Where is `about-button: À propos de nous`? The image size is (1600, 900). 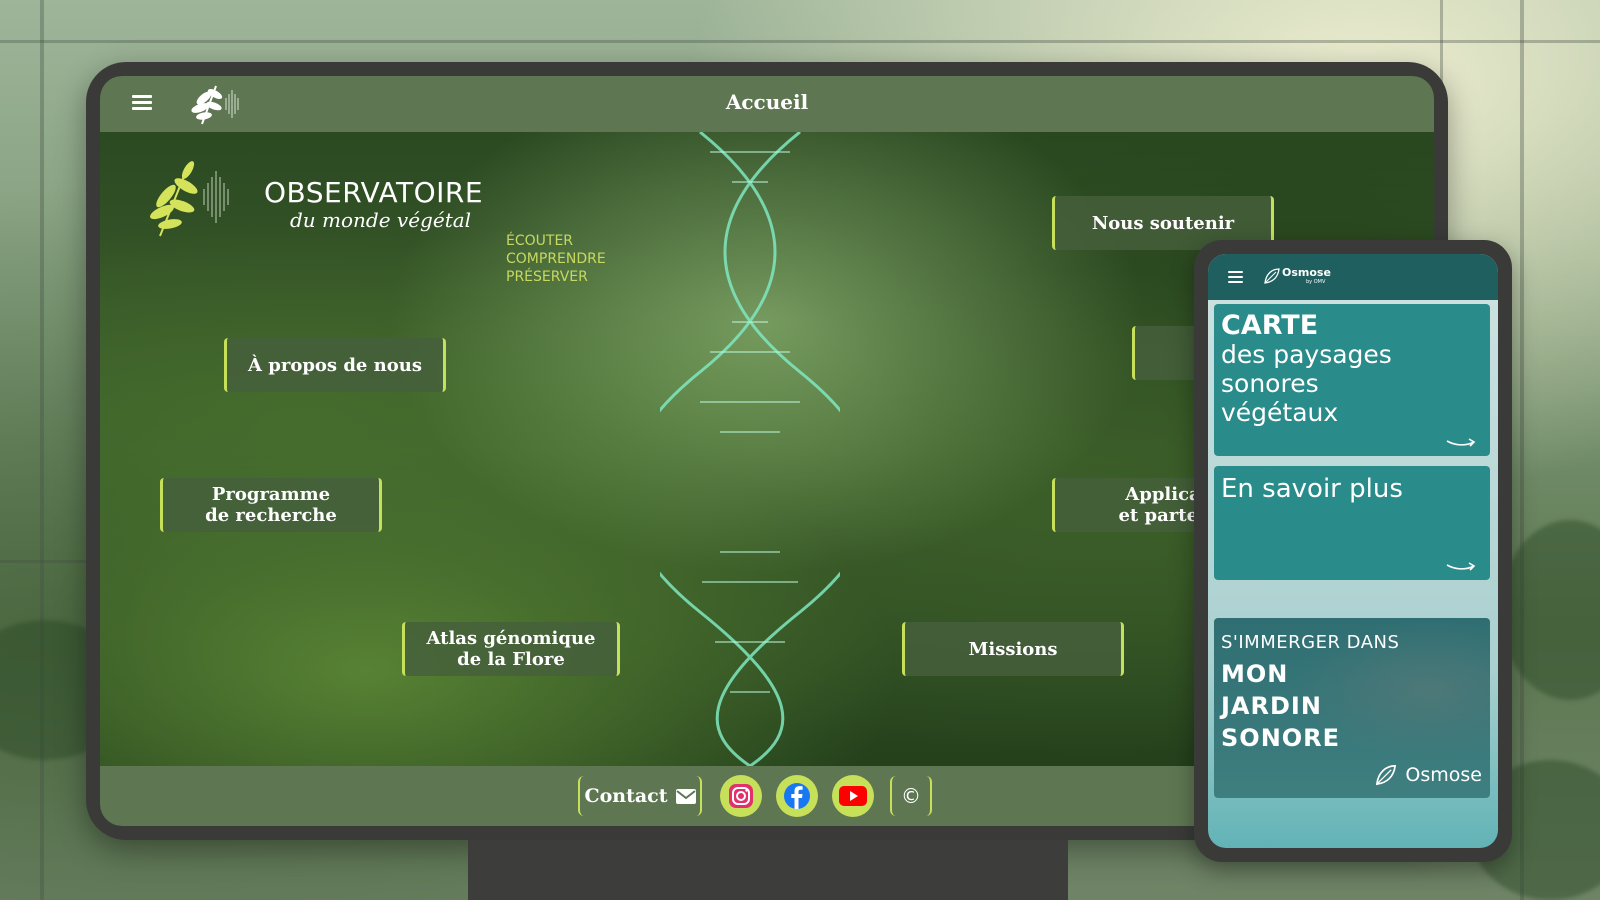 about-button: À propos de nous is located at coordinates (335, 365).